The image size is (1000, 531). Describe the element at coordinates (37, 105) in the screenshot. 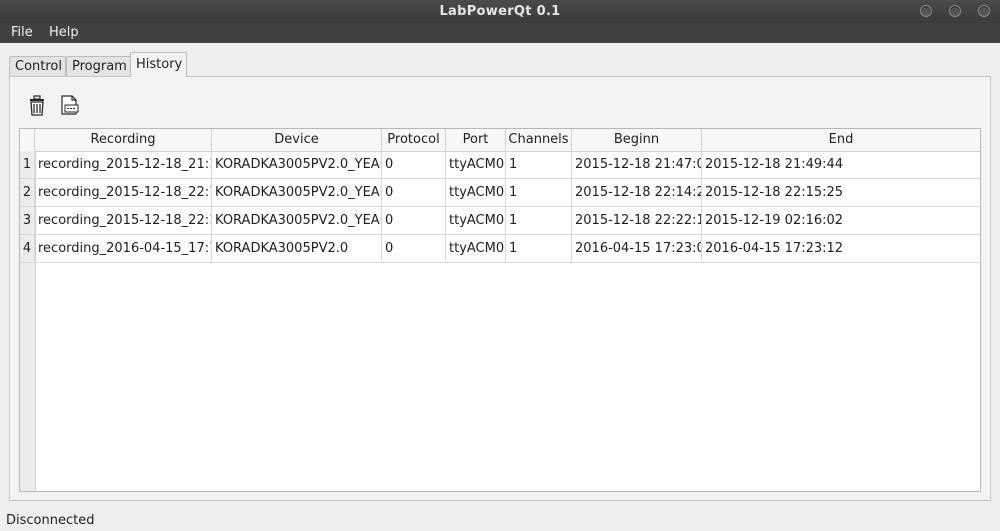

I see `trash-icon` at that location.